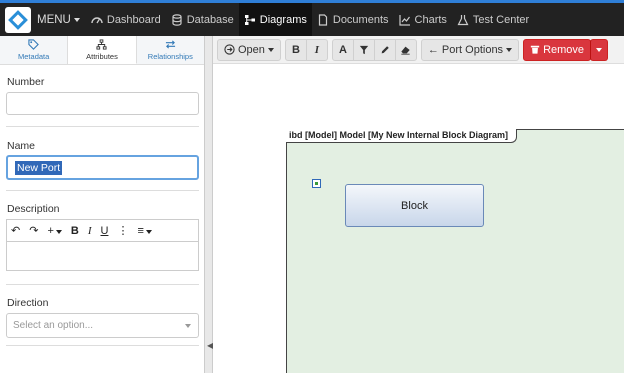 This screenshot has width=624, height=373. Describe the element at coordinates (33, 230) in the screenshot. I see `redo-icon: ↷` at that location.